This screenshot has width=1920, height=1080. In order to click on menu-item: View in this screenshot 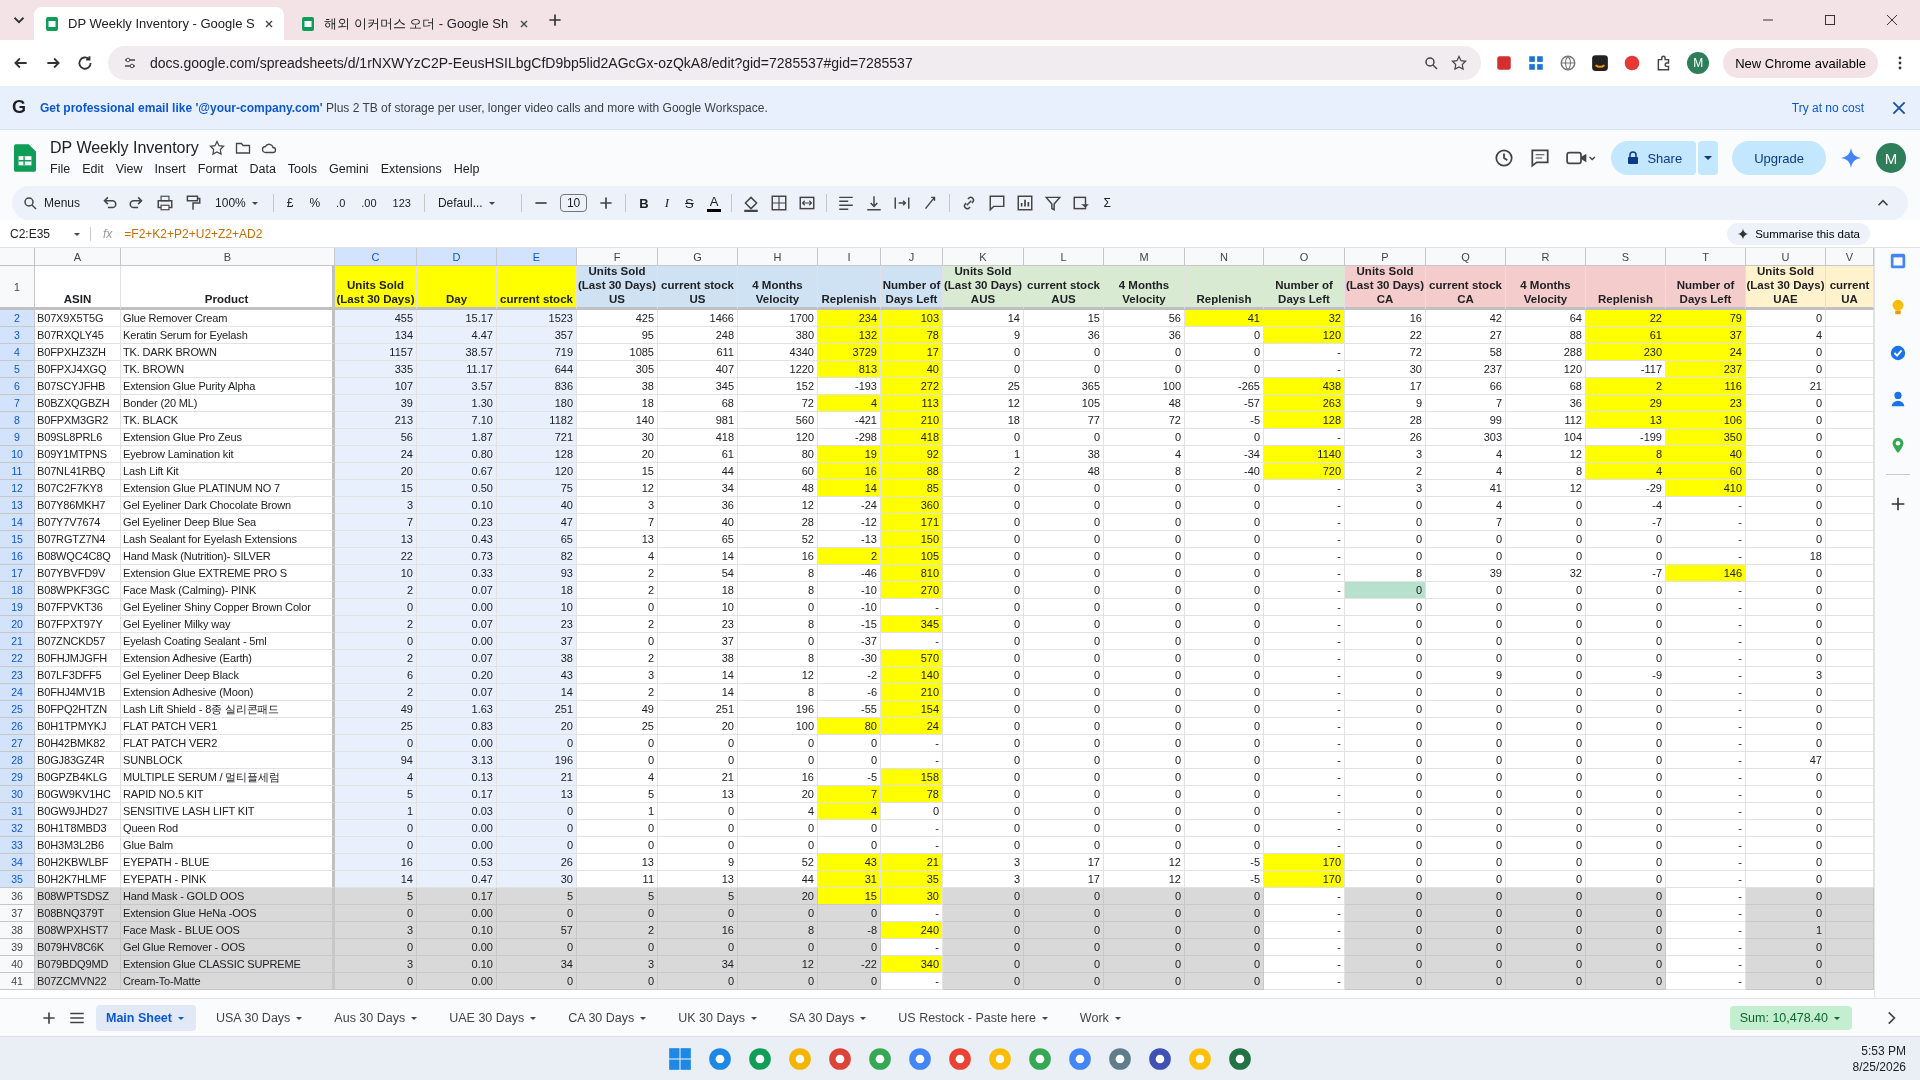, I will do `click(133, 169)`.